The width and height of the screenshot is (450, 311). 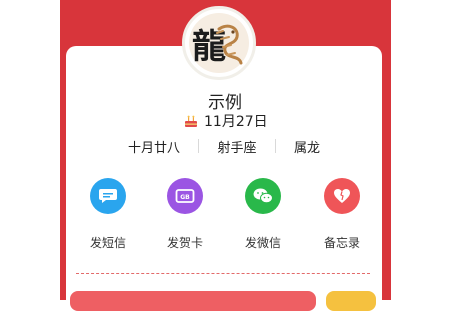 What do you see at coordinates (108, 196) in the screenshot?
I see `sms-icon` at bounding box center [108, 196].